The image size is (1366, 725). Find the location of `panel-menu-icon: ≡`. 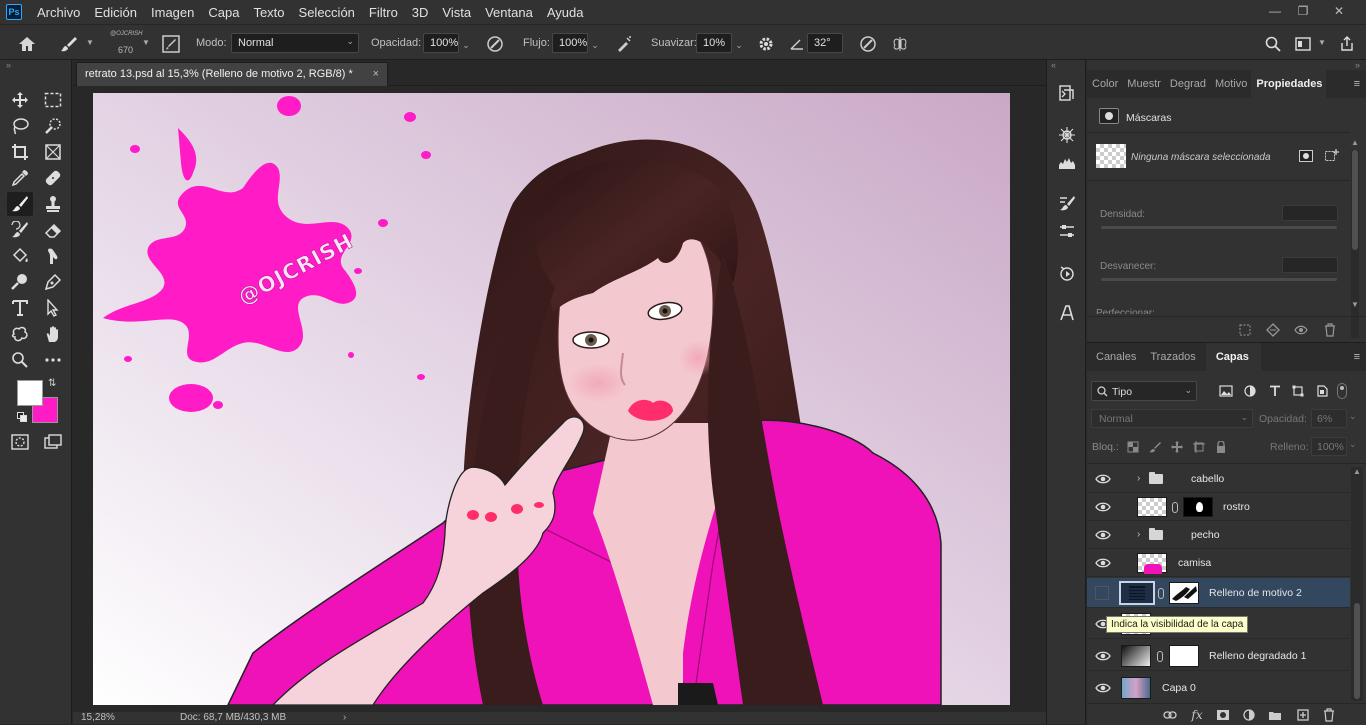

panel-menu-icon: ≡ is located at coordinates (1357, 84).